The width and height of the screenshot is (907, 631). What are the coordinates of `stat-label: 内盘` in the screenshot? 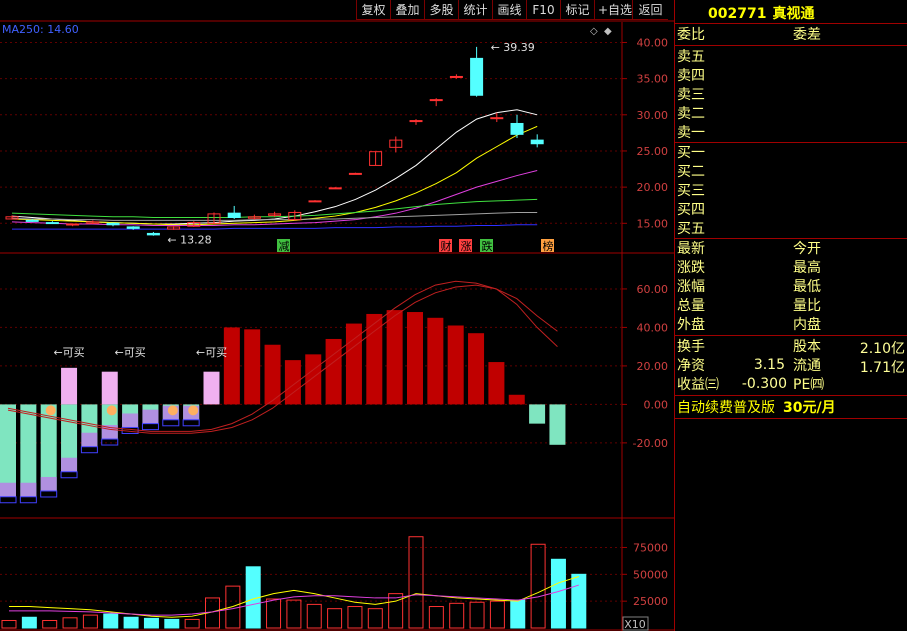 It's located at (807, 325).